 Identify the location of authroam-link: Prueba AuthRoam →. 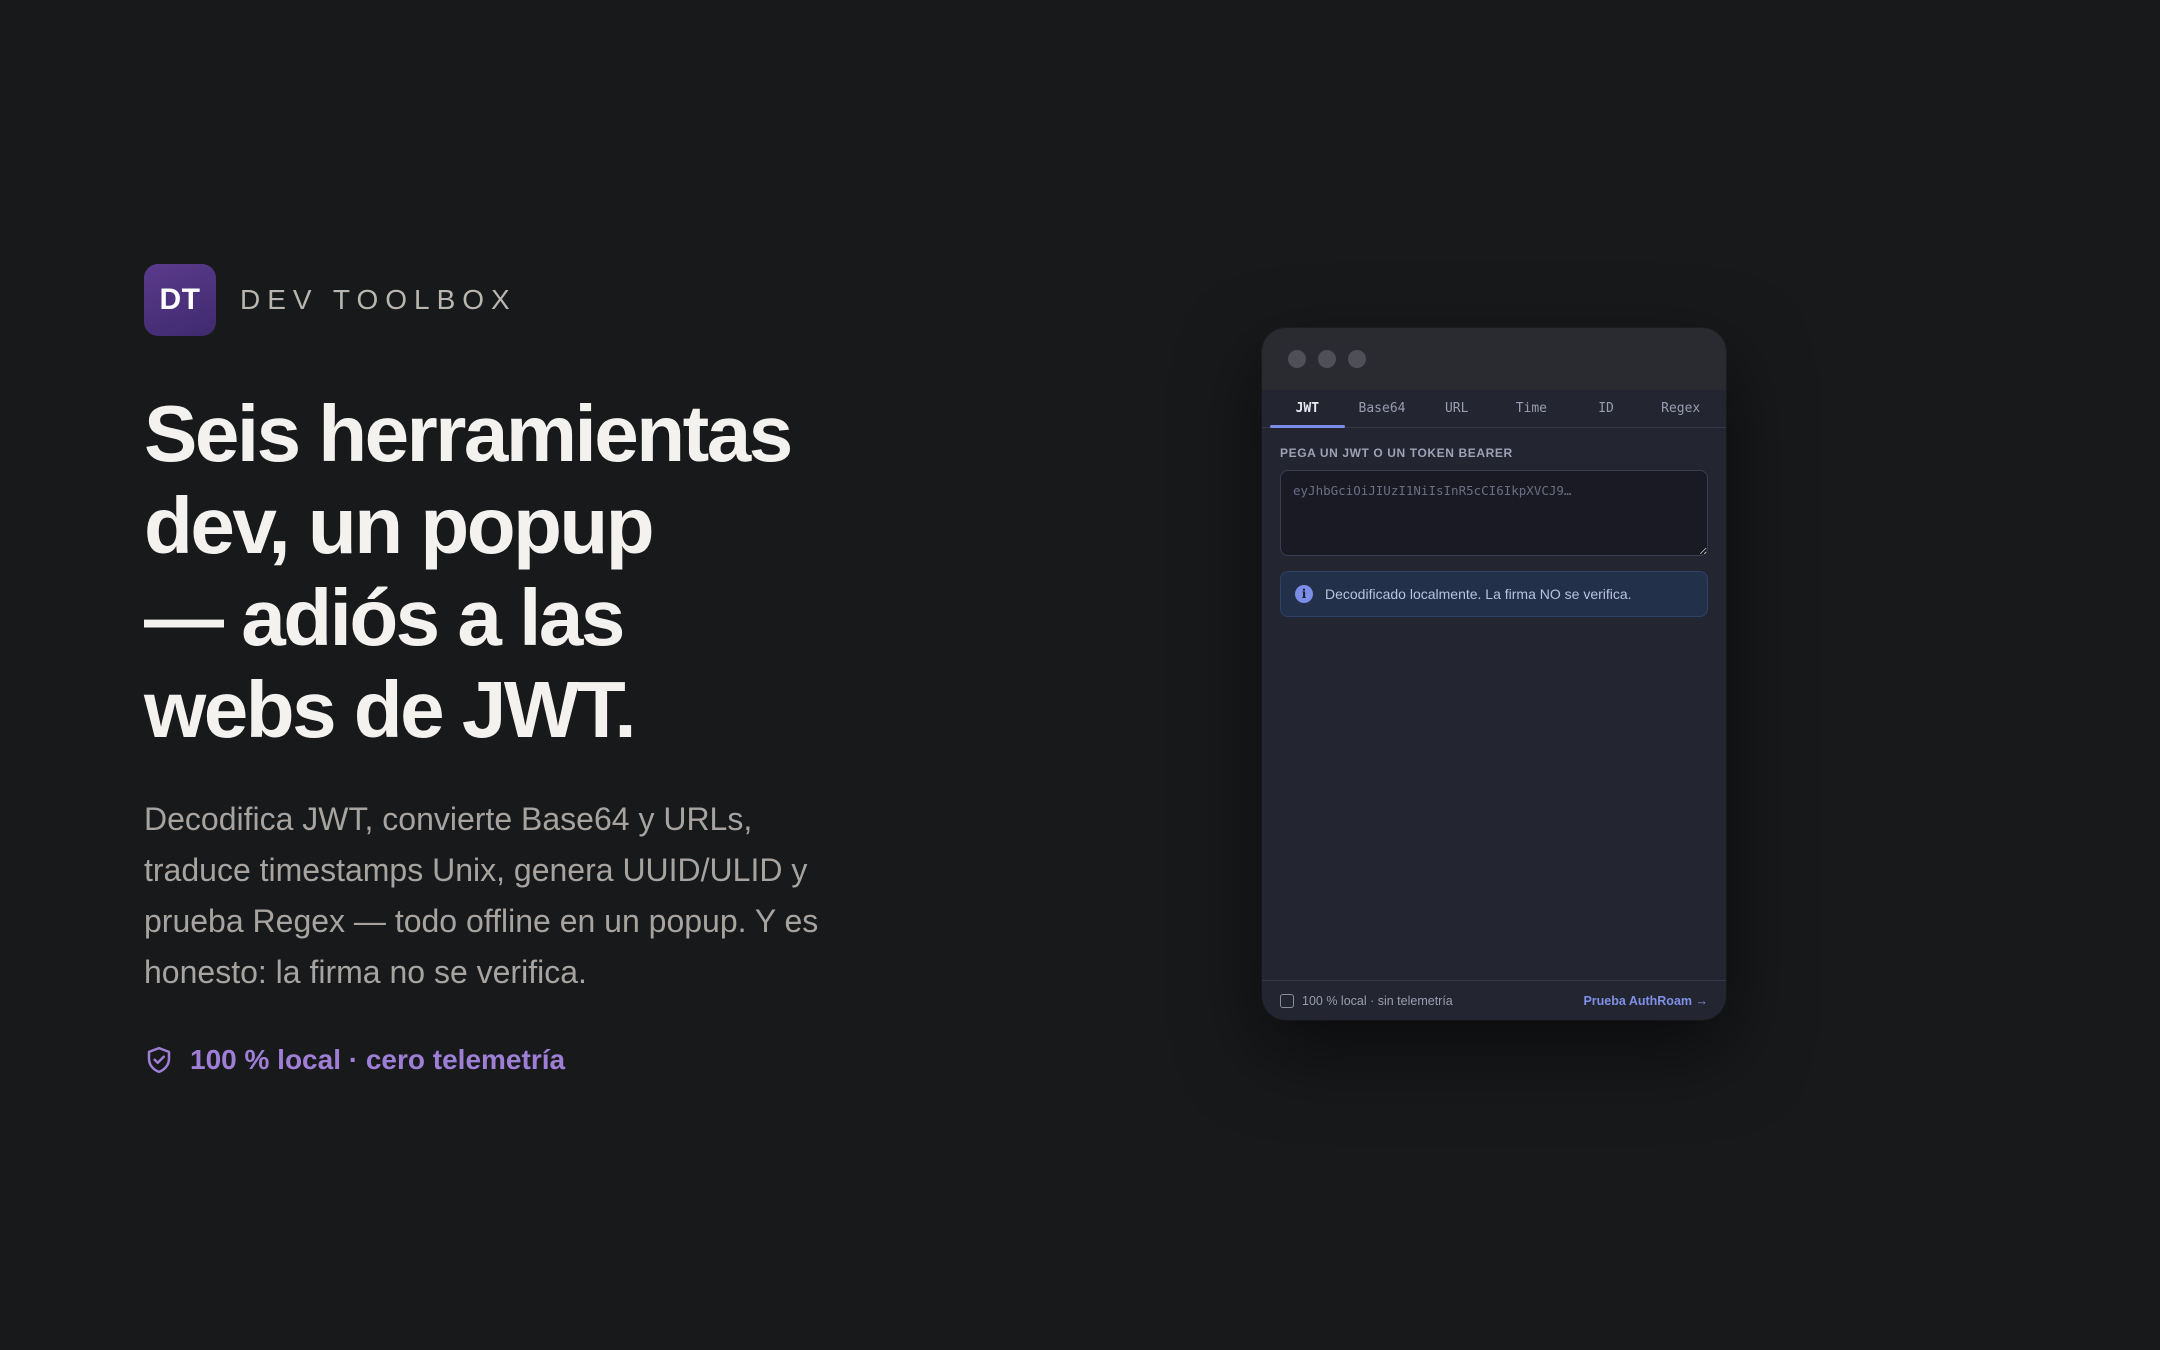
(1645, 1001).